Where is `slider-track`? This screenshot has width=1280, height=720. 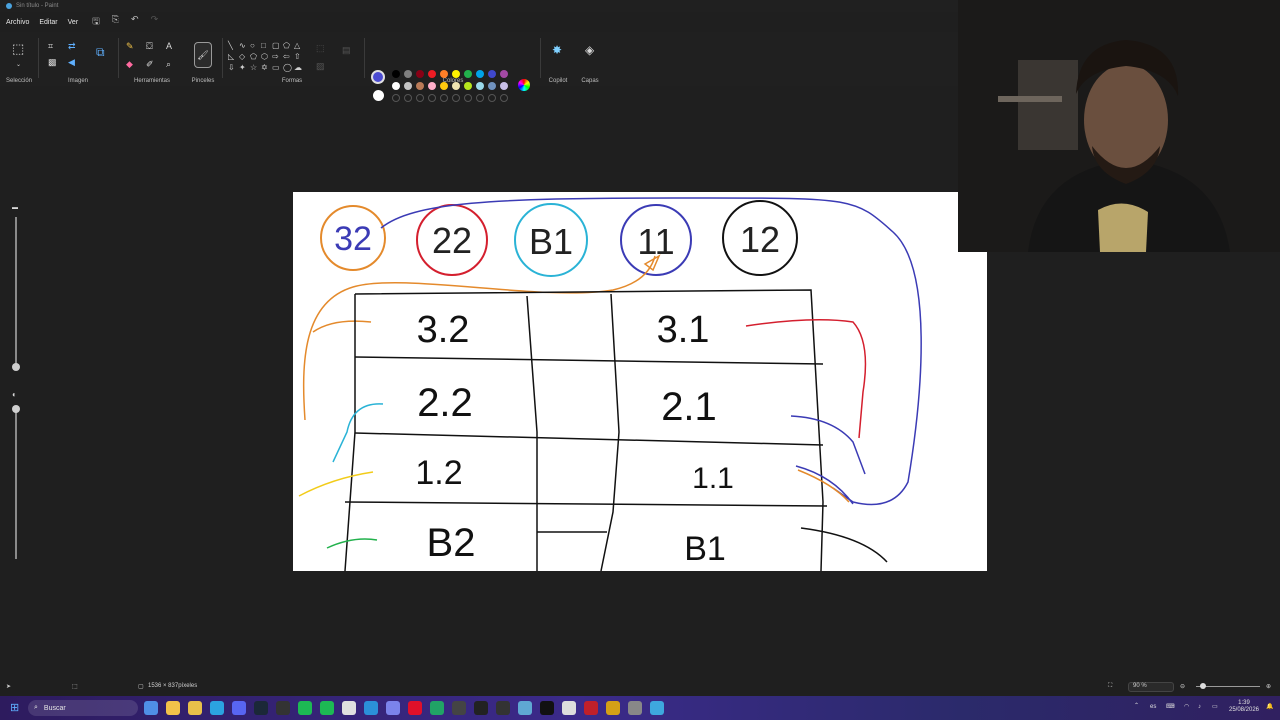 slider-track is located at coordinates (16, 293).